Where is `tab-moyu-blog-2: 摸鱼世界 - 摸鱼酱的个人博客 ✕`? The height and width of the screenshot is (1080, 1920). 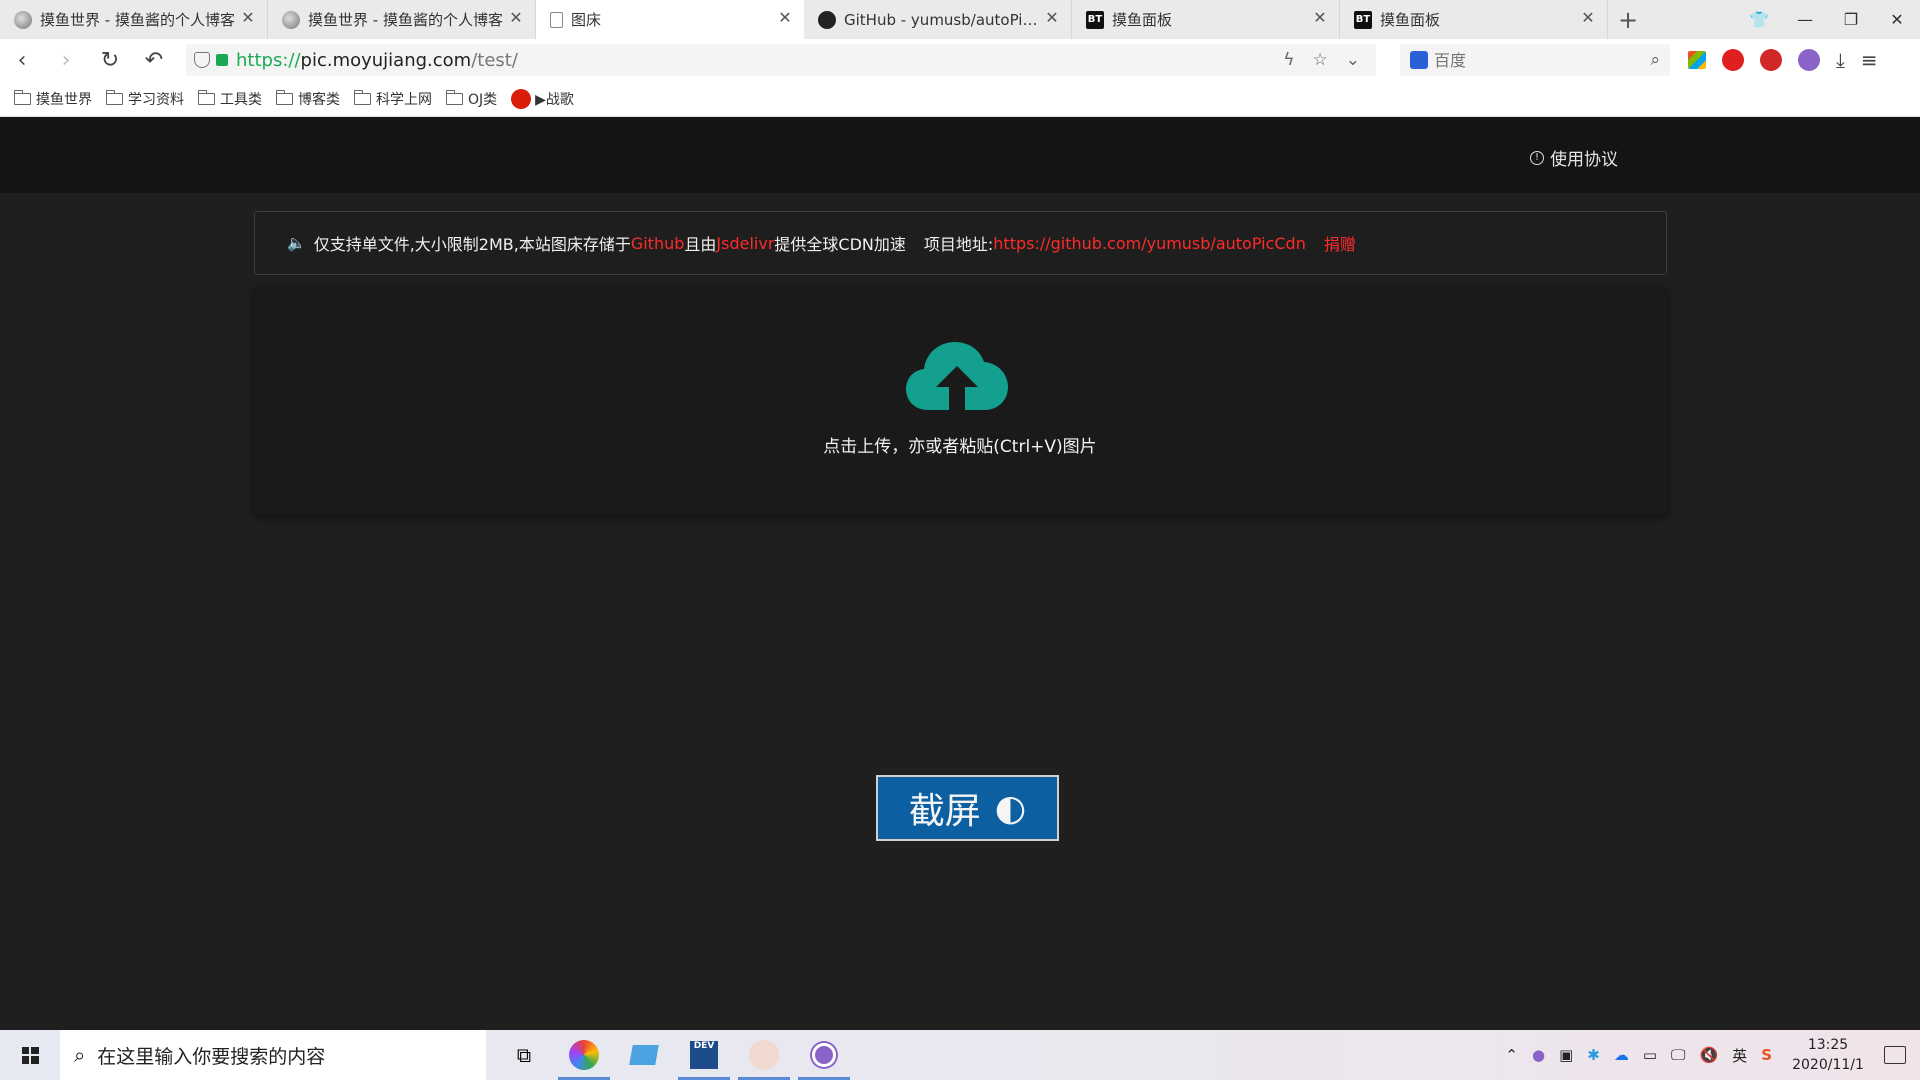
tab-moyu-blog-2: 摸鱼世界 - 摸鱼酱的个人博客 ✕ is located at coordinates (402, 19).